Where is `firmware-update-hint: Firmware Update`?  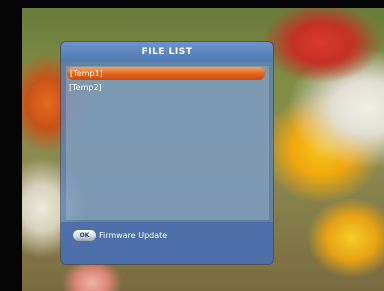
firmware-update-hint: Firmware Update is located at coordinates (133, 235).